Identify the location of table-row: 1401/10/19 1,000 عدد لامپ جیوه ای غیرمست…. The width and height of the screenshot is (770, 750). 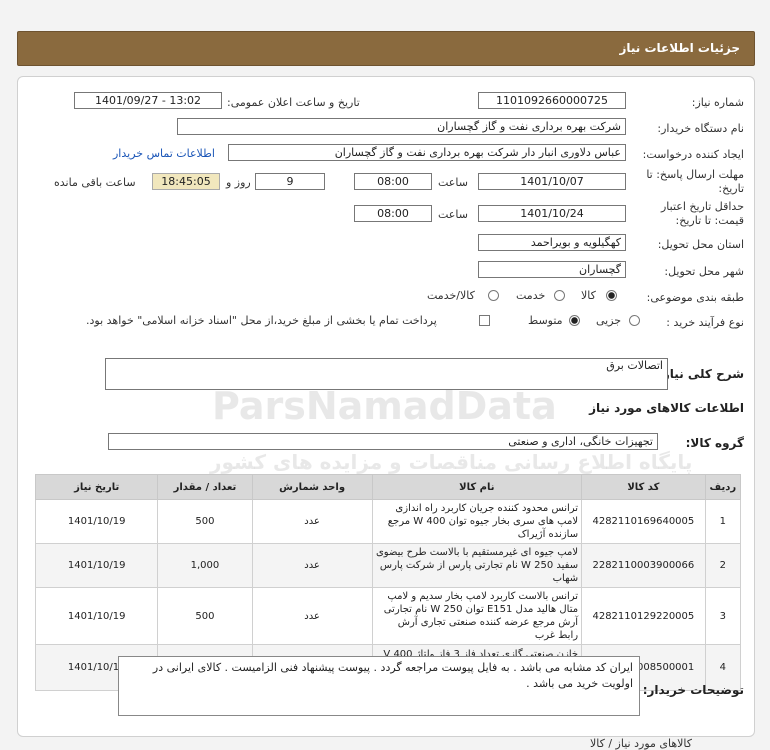
(388, 565).